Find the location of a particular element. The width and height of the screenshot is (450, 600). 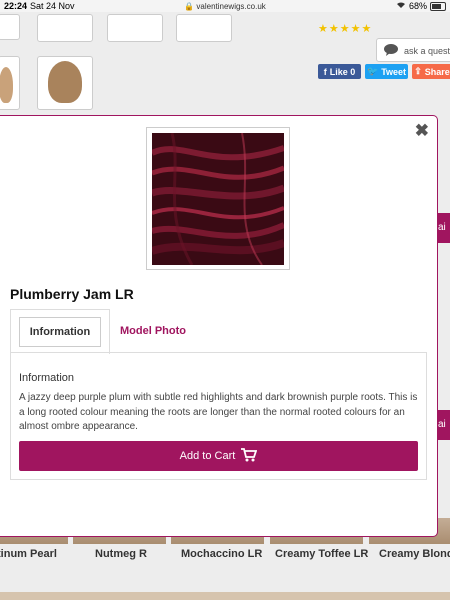

battery-percent: 68% is located at coordinates (417, 6).